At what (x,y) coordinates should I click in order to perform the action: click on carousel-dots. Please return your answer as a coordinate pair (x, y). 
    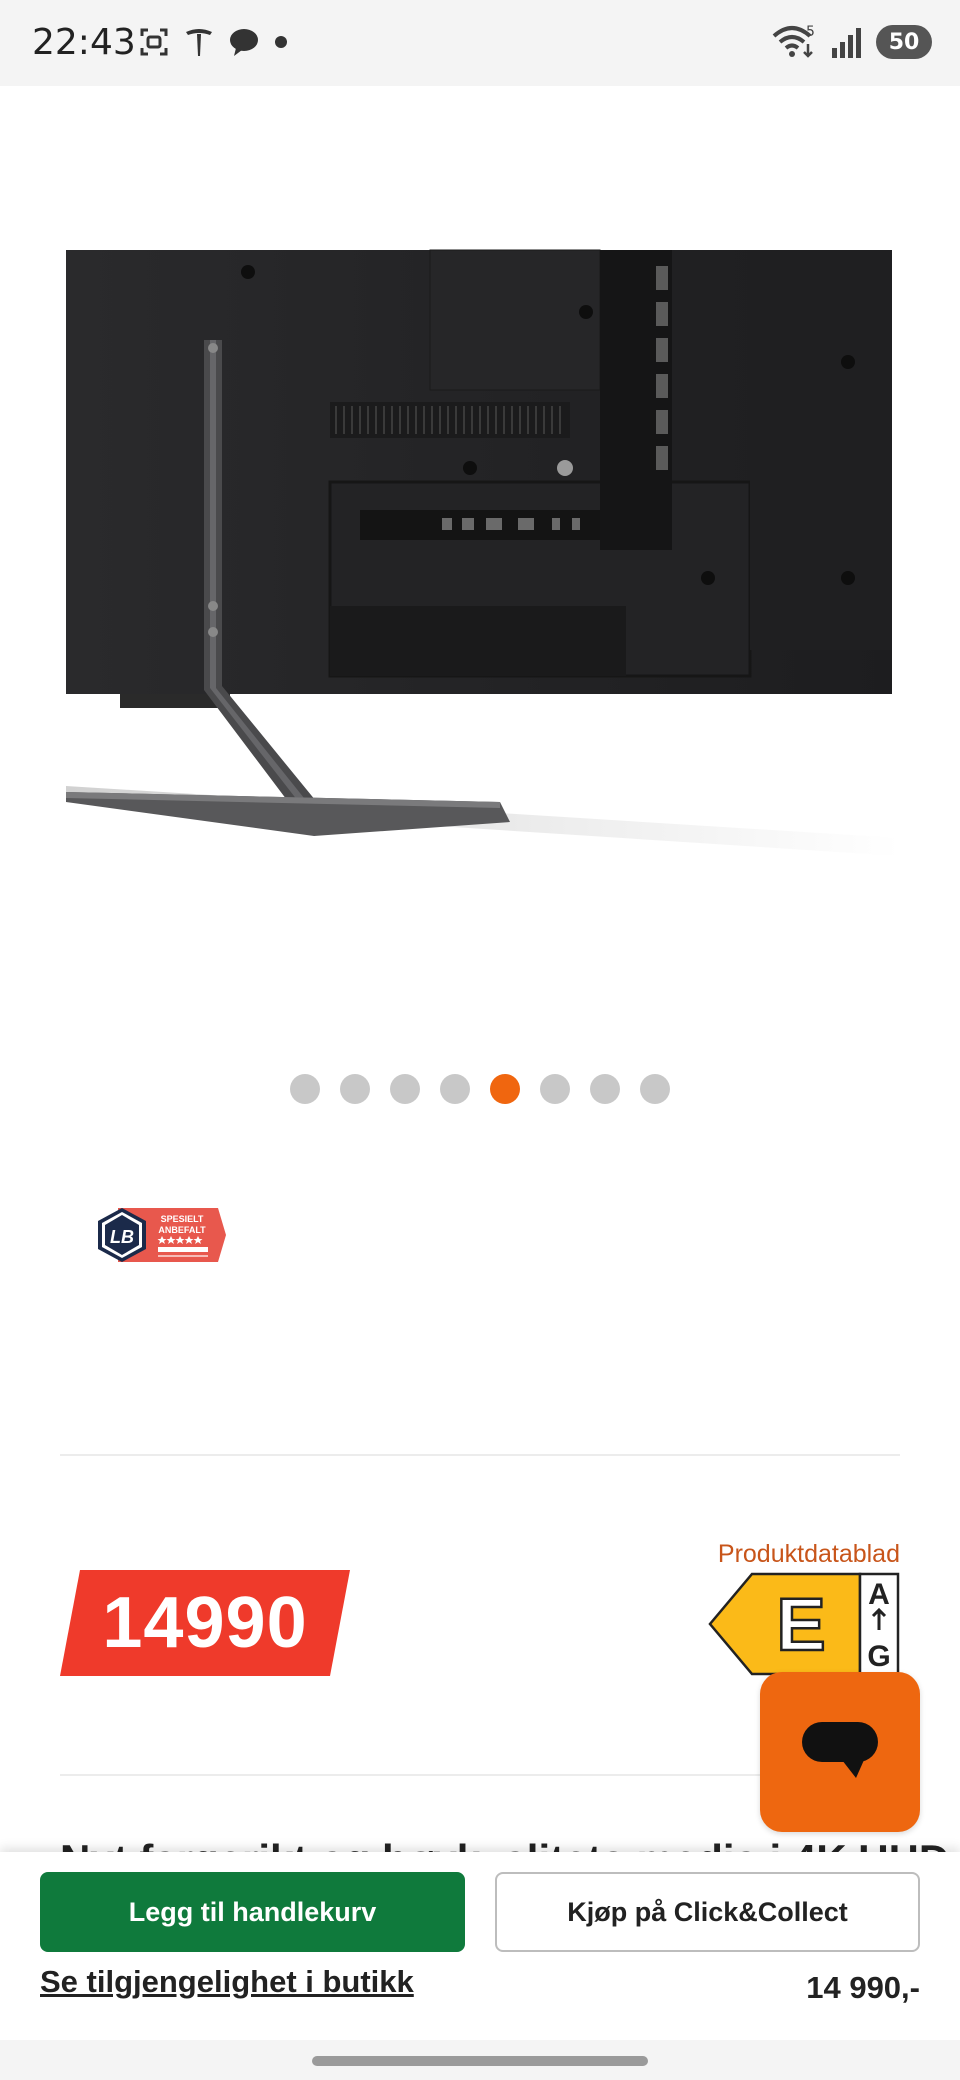
    Looking at the image, I should click on (480, 1089).